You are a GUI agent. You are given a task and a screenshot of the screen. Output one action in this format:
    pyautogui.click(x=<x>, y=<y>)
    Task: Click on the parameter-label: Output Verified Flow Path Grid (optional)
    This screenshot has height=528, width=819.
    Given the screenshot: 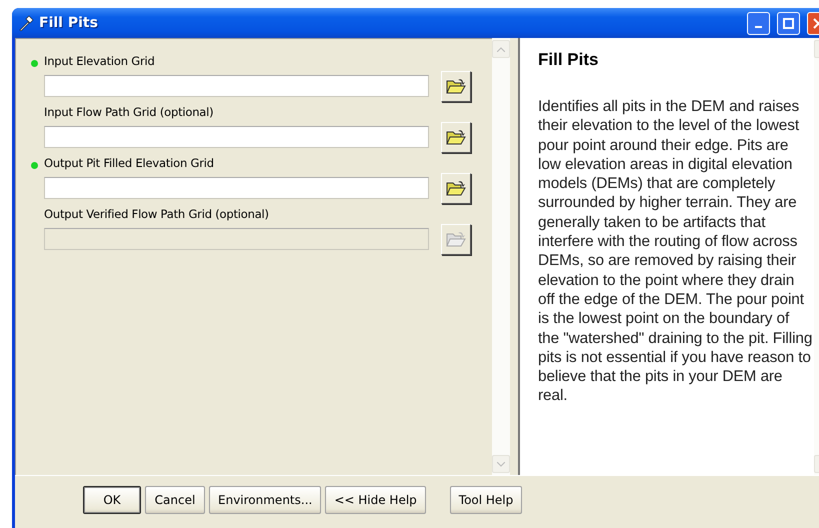 What is the action you would take?
    pyautogui.click(x=156, y=214)
    